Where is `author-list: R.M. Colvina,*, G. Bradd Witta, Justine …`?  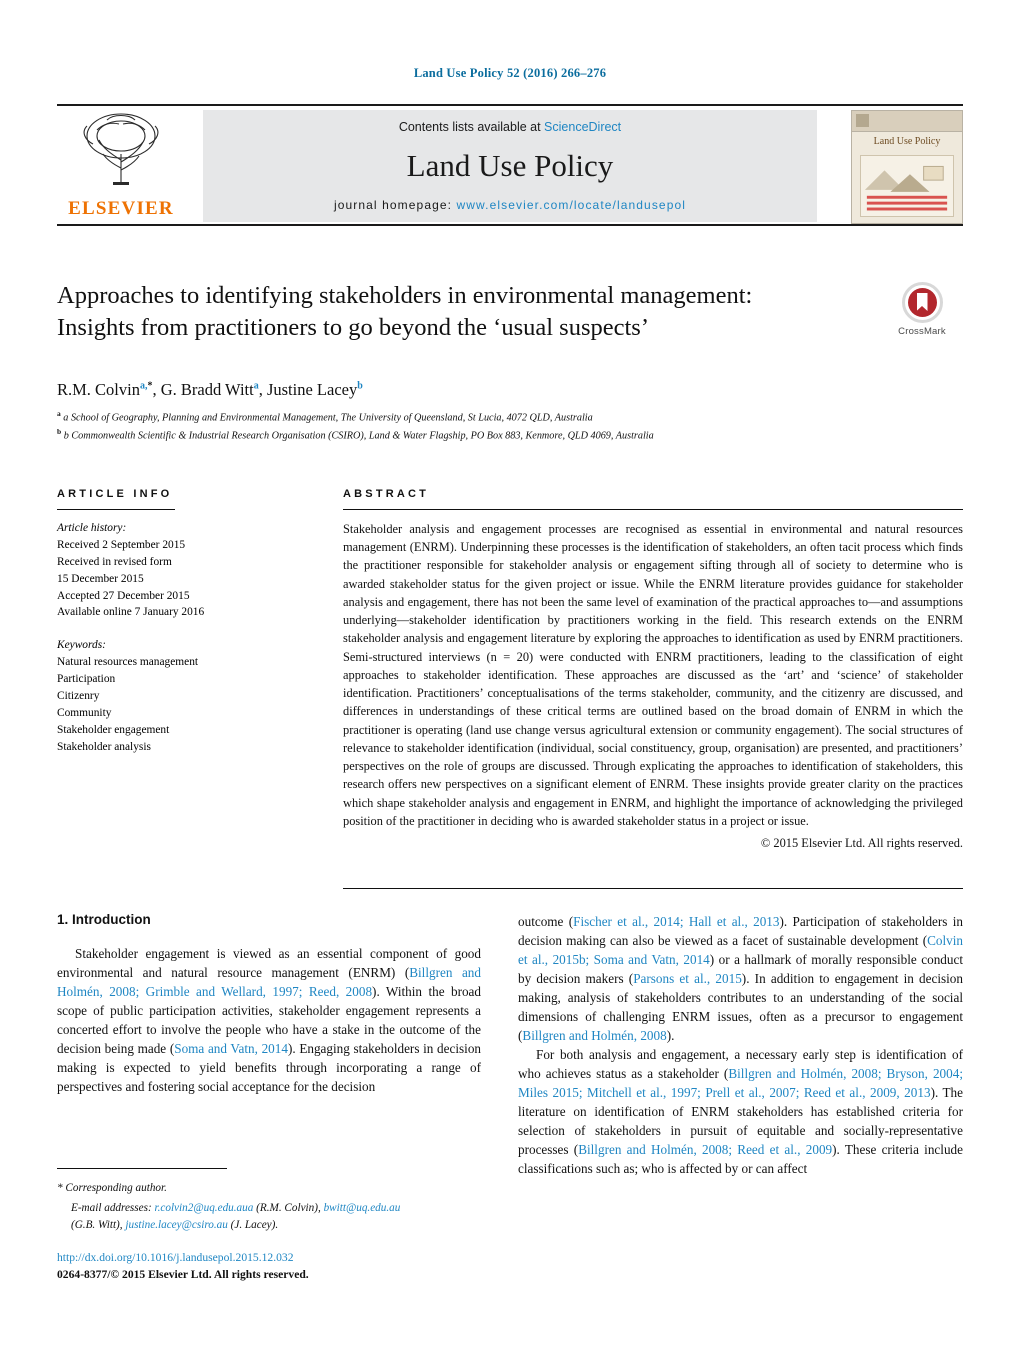
author-list: R.M. Colvina,*, G. Bradd Witta, Justine … is located at coordinates (457, 390).